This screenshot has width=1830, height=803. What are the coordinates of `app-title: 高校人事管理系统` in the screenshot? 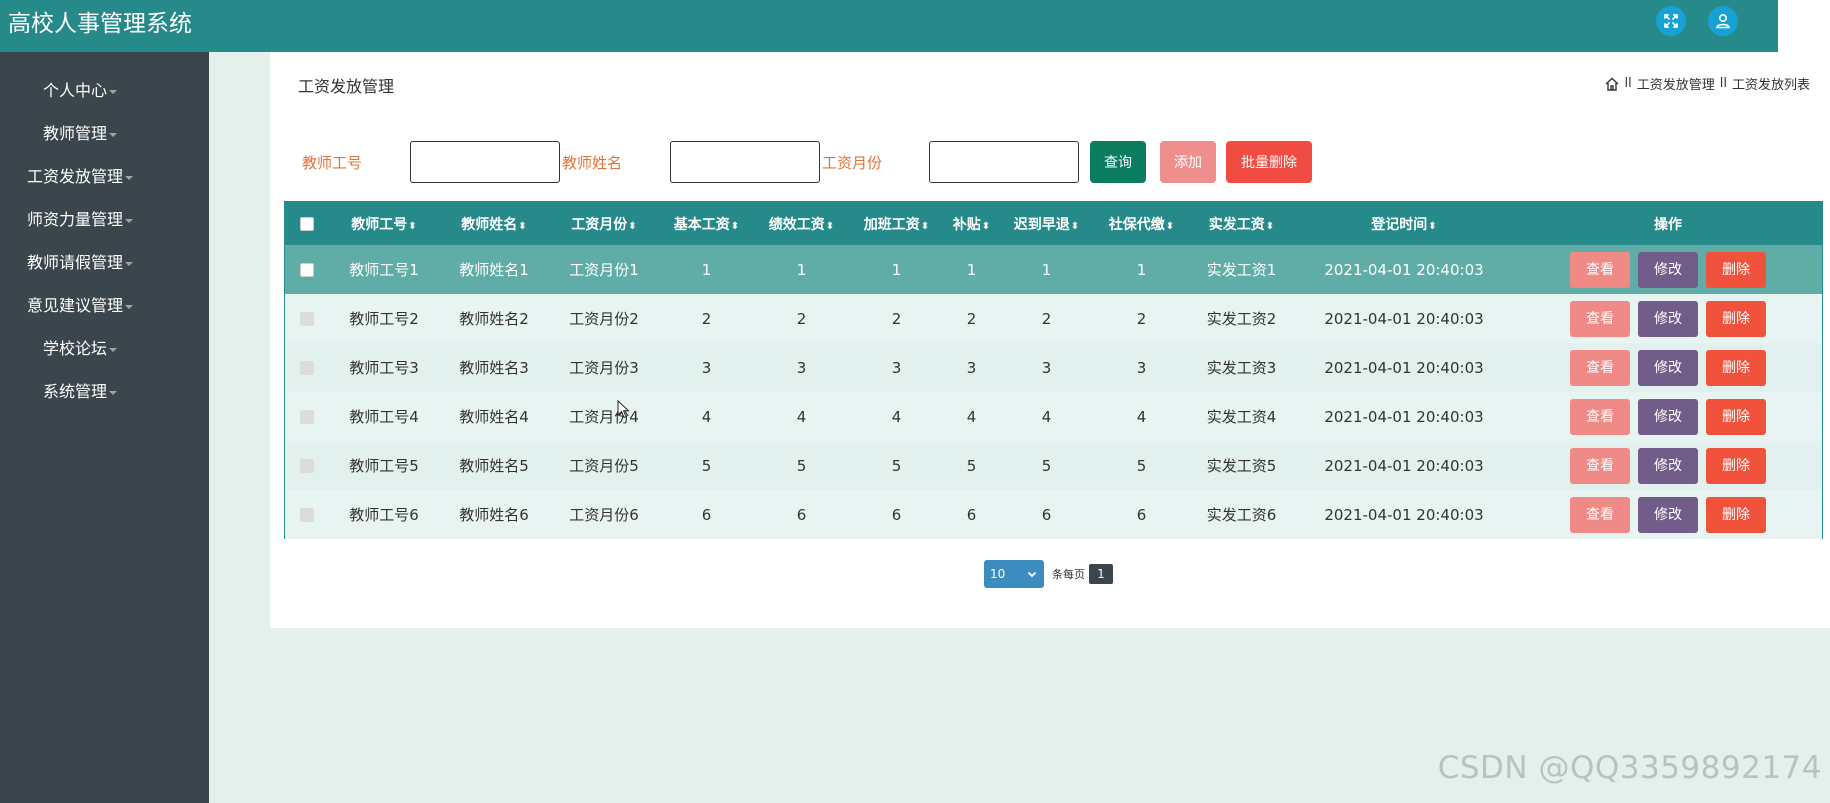 It's located at (100, 24).